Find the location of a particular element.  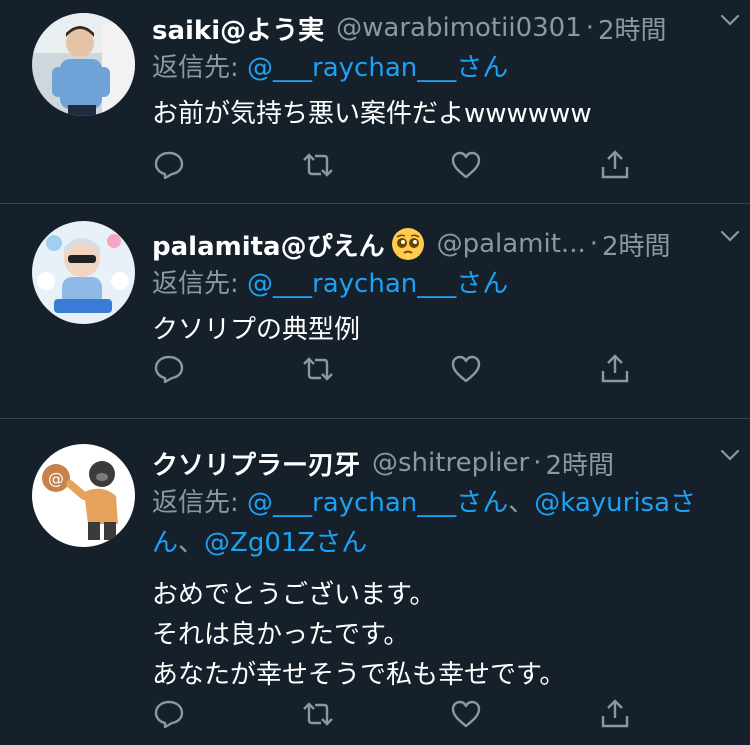

tweet-header: クソリプラー刃牙 @shitreplier · 2時間 is located at coordinates (441, 463).